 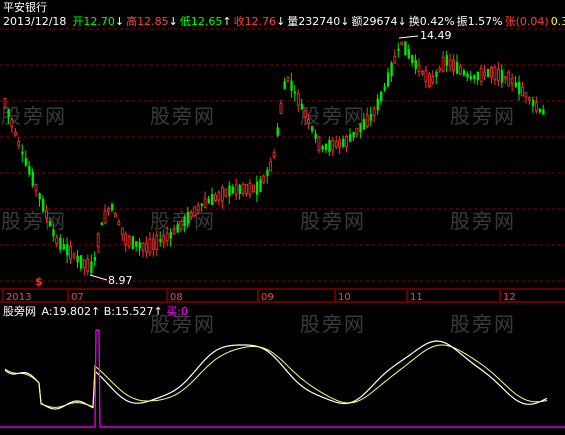 I want to click on indicator-a: A:19.802↑, so click(x=71, y=311).